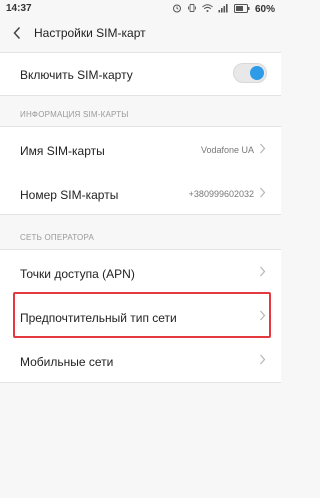 This screenshot has width=320, height=498. I want to click on sim-number-value: +380999602032, so click(221, 194).